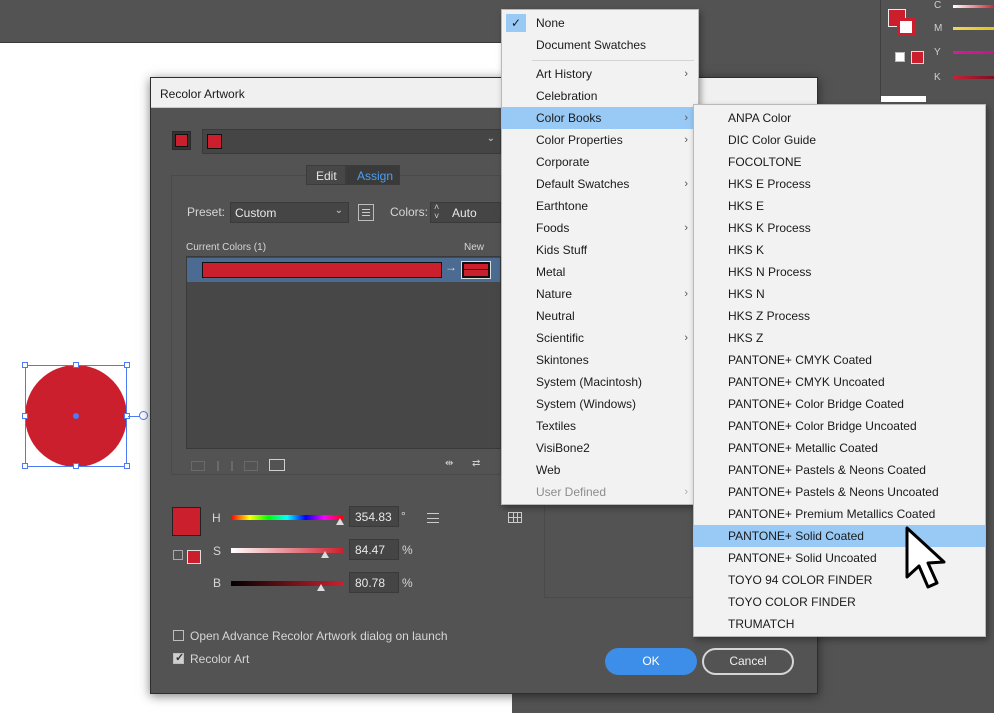 This screenshot has width=994, height=713. Describe the element at coordinates (600, 404) in the screenshot. I see `menu-item-system-windows: System (Windows)` at that location.